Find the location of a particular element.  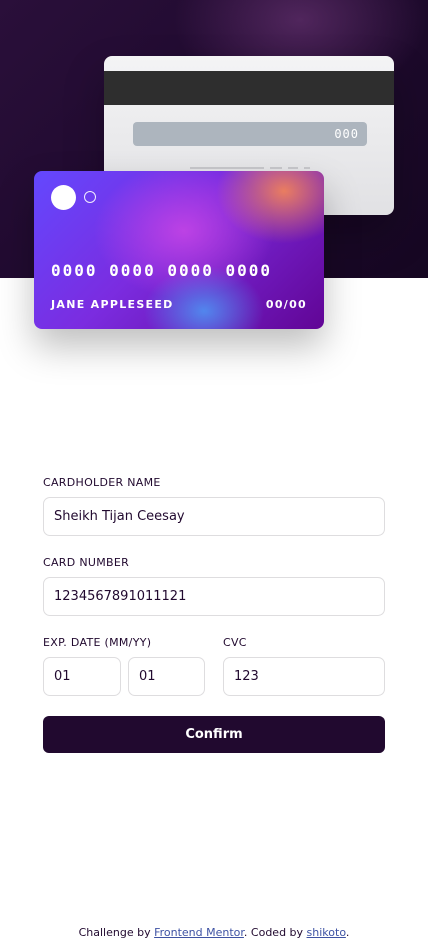

magnetic-stripe is located at coordinates (249, 88).